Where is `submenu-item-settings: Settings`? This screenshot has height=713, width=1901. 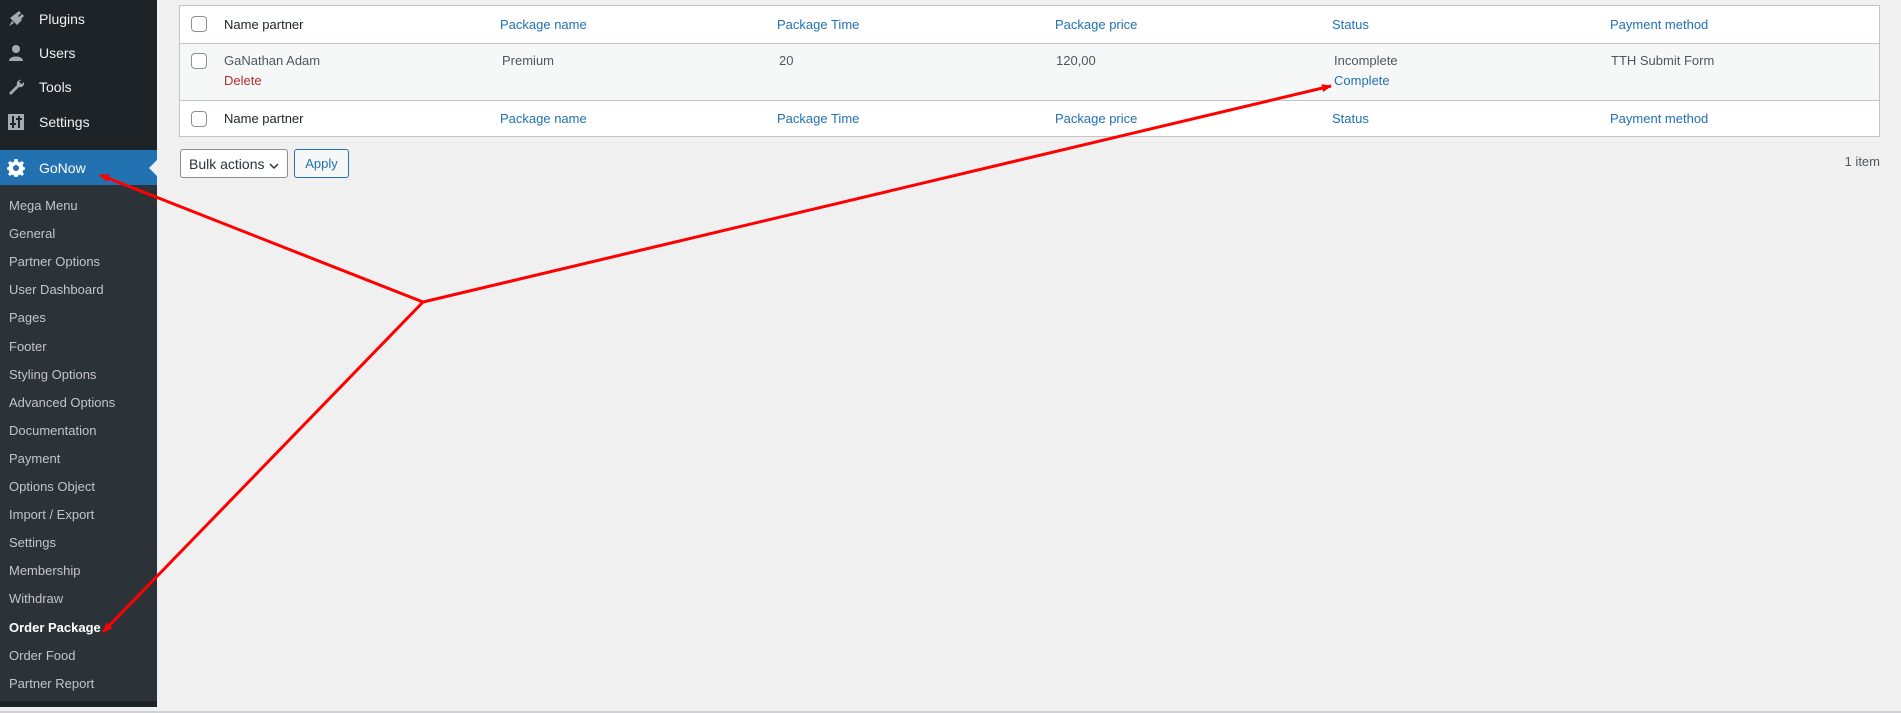
submenu-item-settings: Settings is located at coordinates (32, 543).